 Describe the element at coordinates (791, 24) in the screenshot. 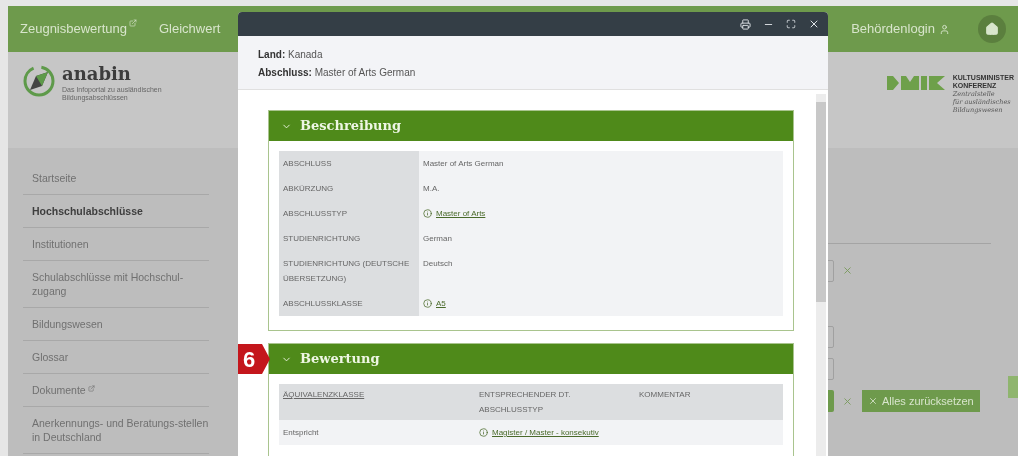

I see `maximize-icon` at that location.